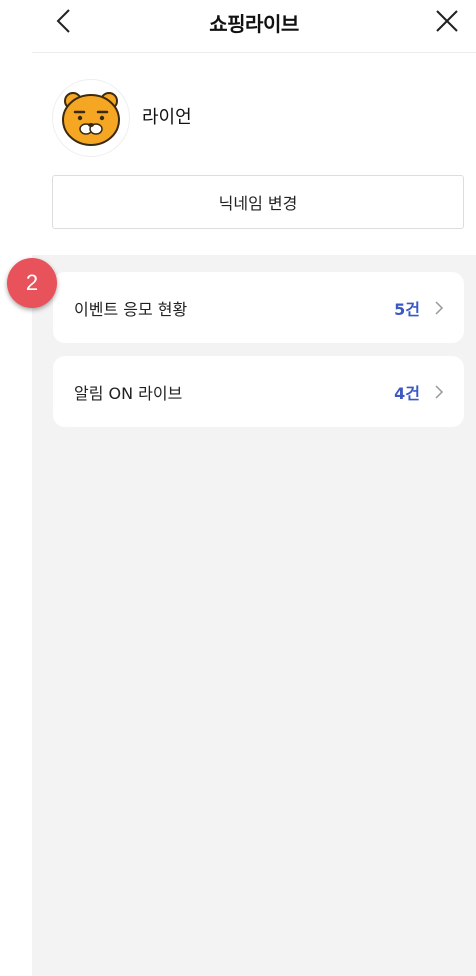  Describe the element at coordinates (32, 283) in the screenshot. I see `step-badge: 2` at that location.